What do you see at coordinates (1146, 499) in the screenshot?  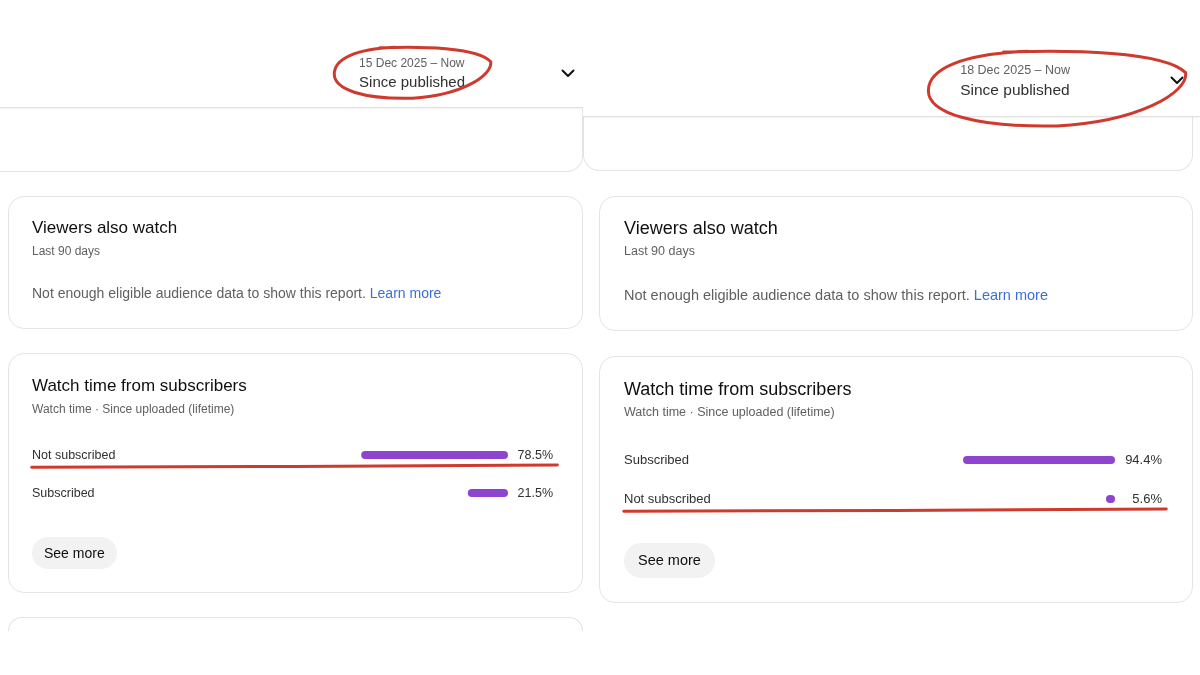 I see `value-label: 5.6%` at bounding box center [1146, 499].